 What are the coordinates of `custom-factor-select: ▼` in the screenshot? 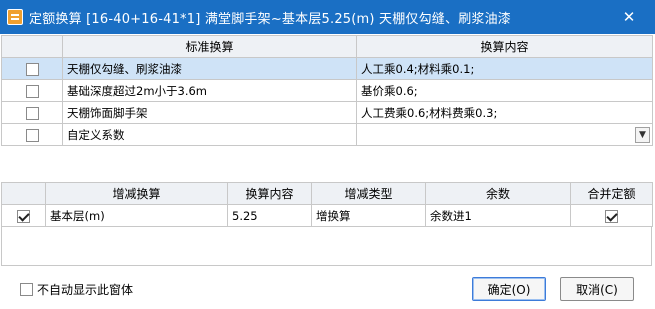 It's located at (504, 134).